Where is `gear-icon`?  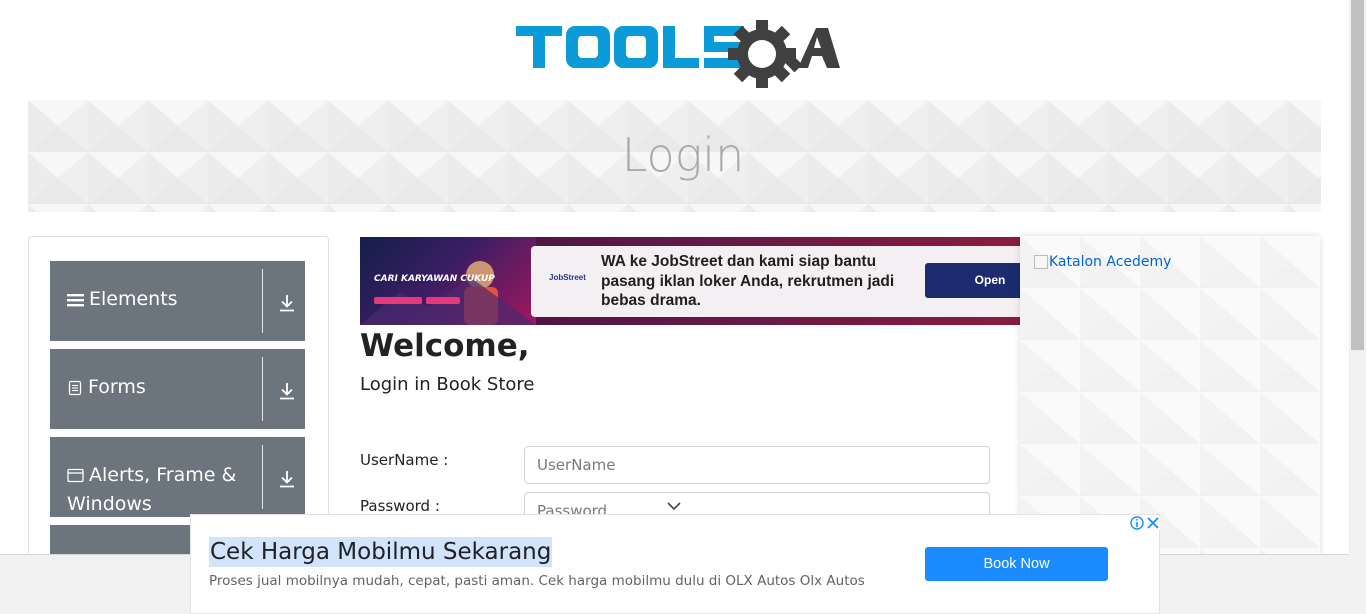 gear-icon is located at coordinates (765, 54).